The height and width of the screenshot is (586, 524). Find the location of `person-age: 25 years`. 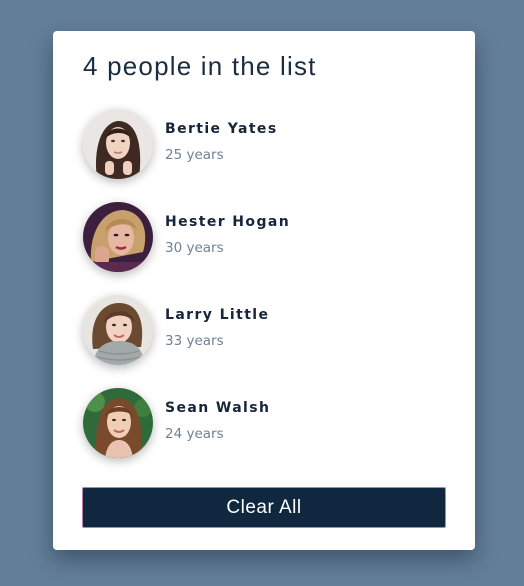

person-age: 25 years is located at coordinates (194, 155).